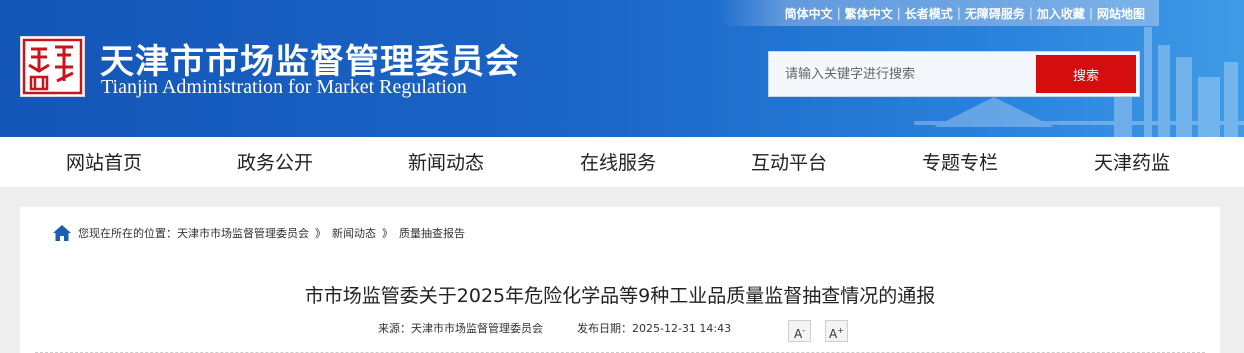  What do you see at coordinates (1061, 13) in the screenshot?
I see `topbar-link-favorite: 加入收藏` at bounding box center [1061, 13].